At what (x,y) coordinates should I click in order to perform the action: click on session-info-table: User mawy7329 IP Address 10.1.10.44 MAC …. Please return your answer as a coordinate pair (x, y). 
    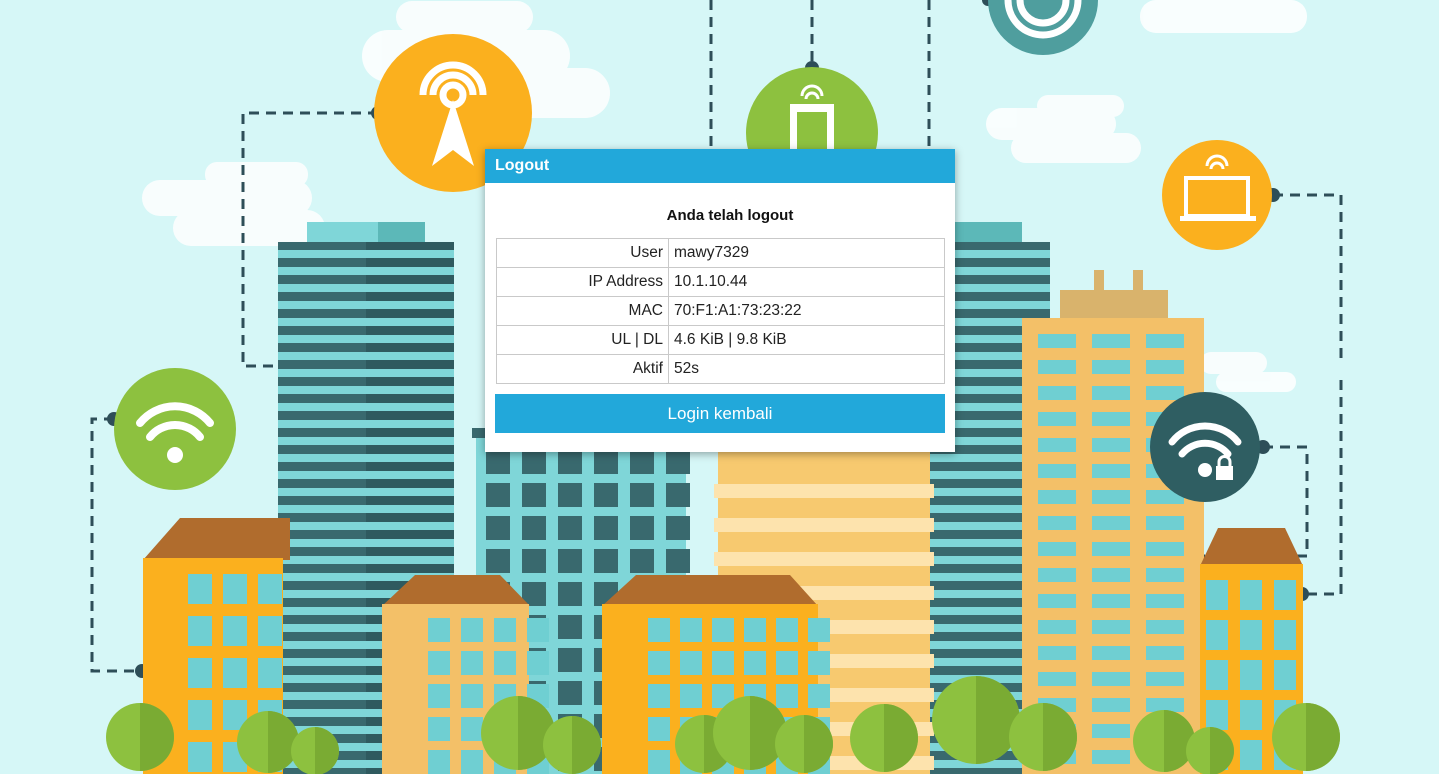
    Looking at the image, I should click on (720, 311).